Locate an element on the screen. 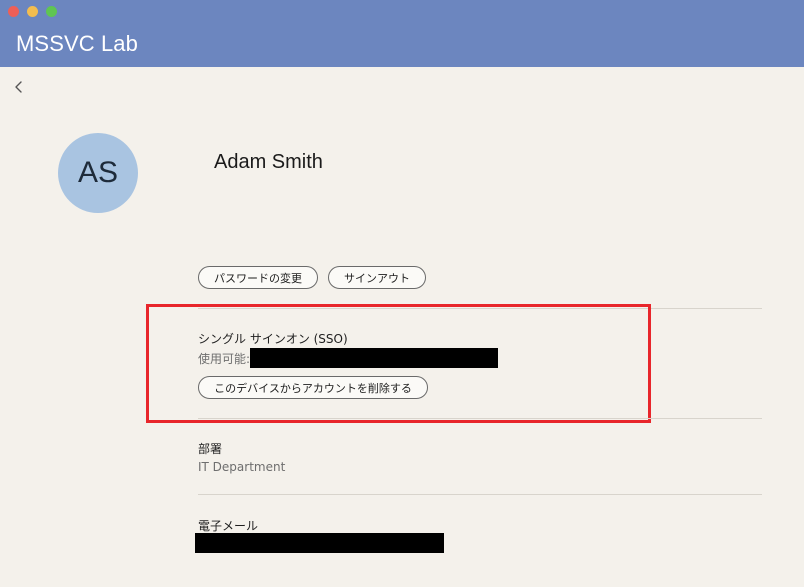  minimize-window-button is located at coordinates (32, 11).